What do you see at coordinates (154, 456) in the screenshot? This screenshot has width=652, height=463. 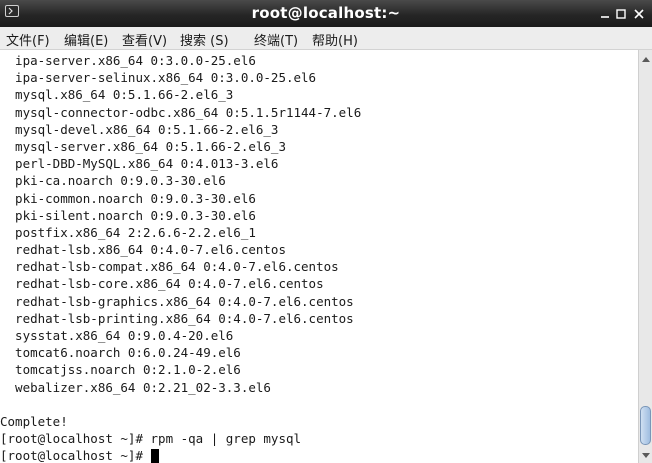 I see `text-cursor` at bounding box center [154, 456].